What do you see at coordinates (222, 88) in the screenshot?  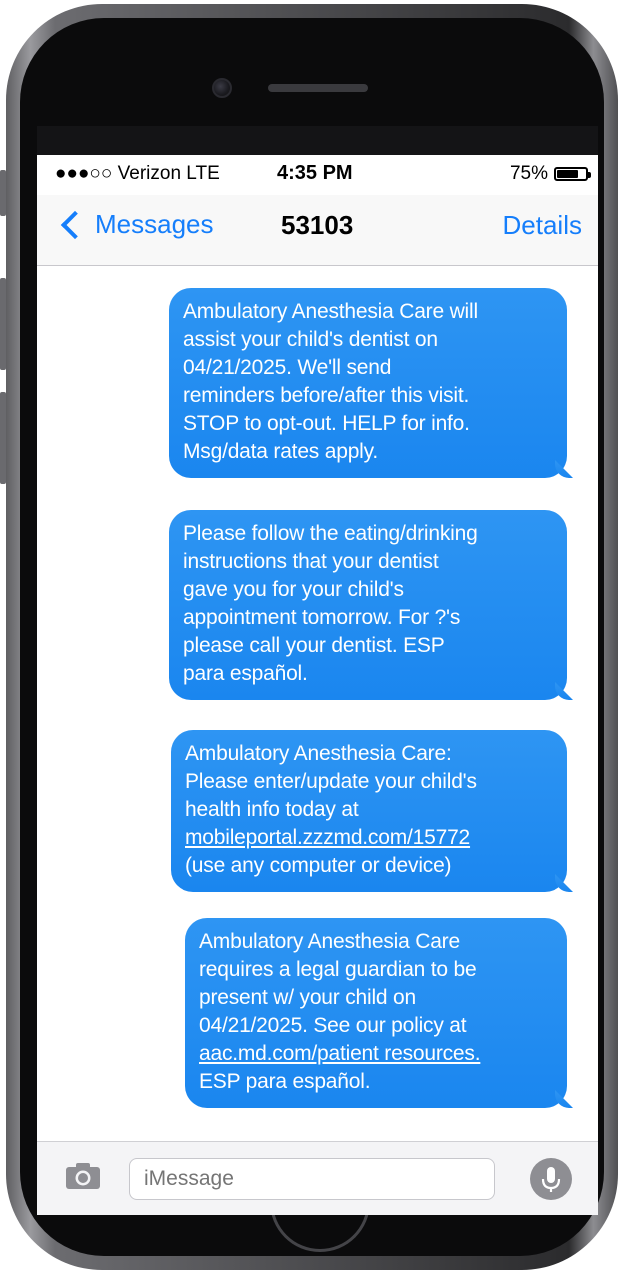 I see `front-camera` at bounding box center [222, 88].